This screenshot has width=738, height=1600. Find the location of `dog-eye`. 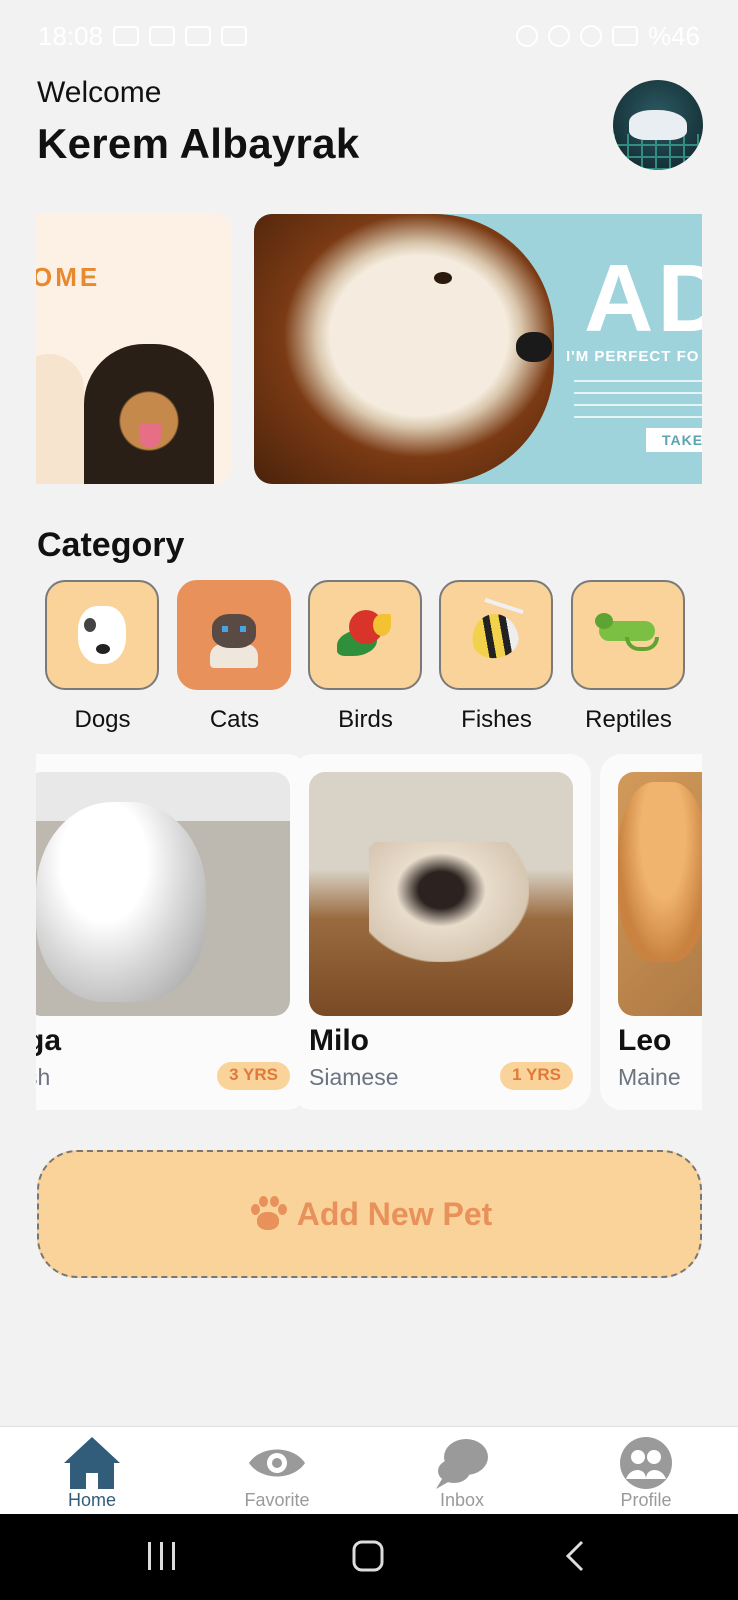

dog-eye is located at coordinates (443, 278).